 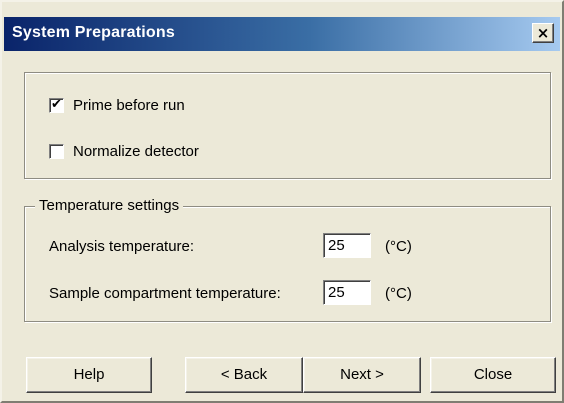 I want to click on analysis-temperature-unit: (°C), so click(x=398, y=246).